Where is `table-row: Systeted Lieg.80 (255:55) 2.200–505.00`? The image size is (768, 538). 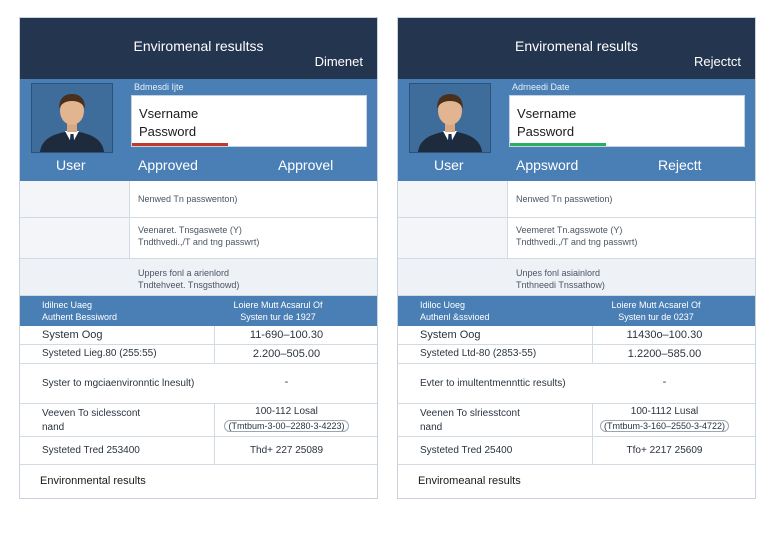 table-row: Systeted Lieg.80 (255:55) 2.200–505.00 is located at coordinates (198, 354).